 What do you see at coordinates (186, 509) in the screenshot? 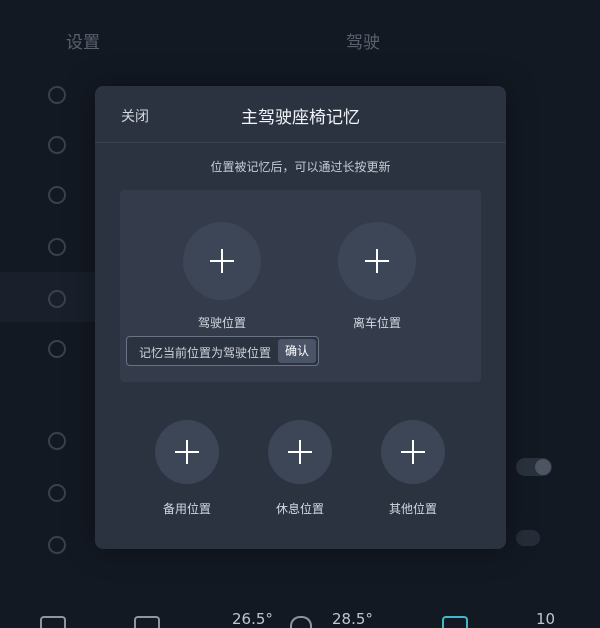
I see `slot-label: 备用位置` at bounding box center [186, 509].